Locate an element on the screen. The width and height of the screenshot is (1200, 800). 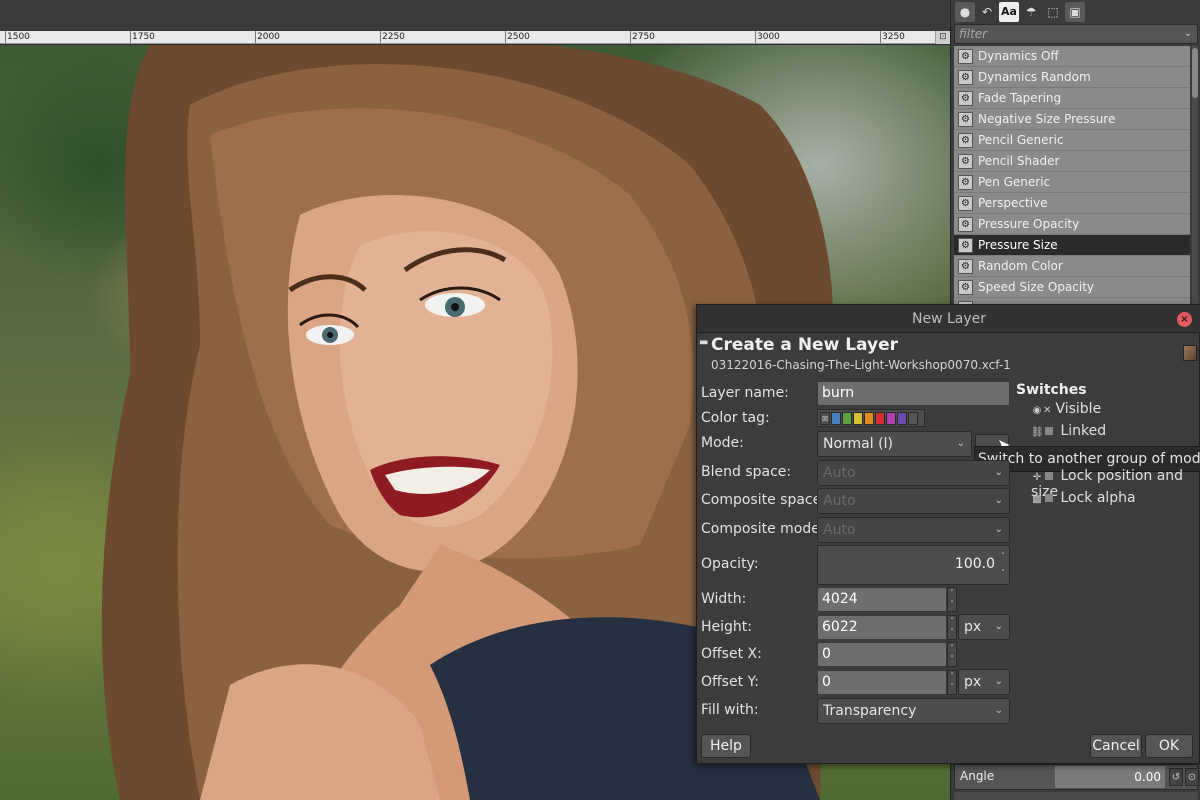
composite-space-label: Composite space: is located at coordinates (763, 500).